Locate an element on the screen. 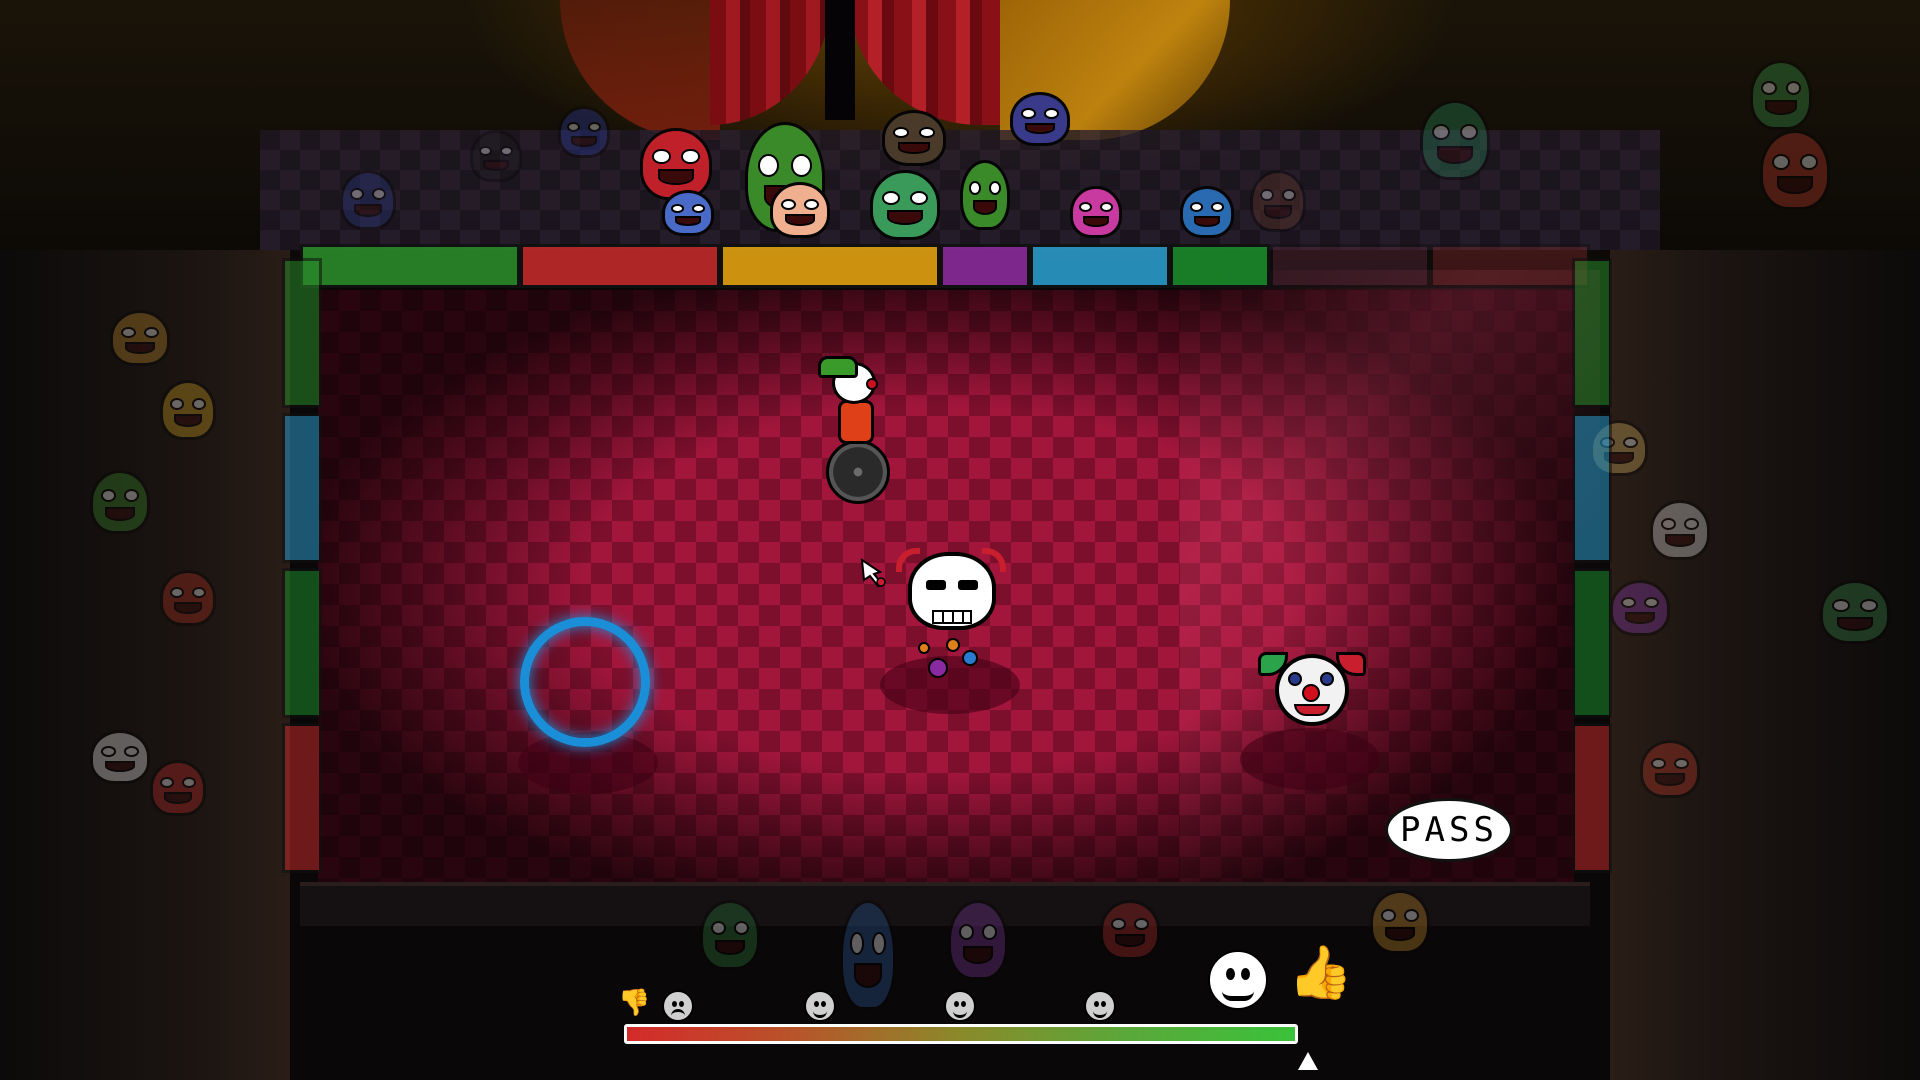 This screenshot has width=1920, height=1080. mood-marker-icon is located at coordinates (1308, 1061).